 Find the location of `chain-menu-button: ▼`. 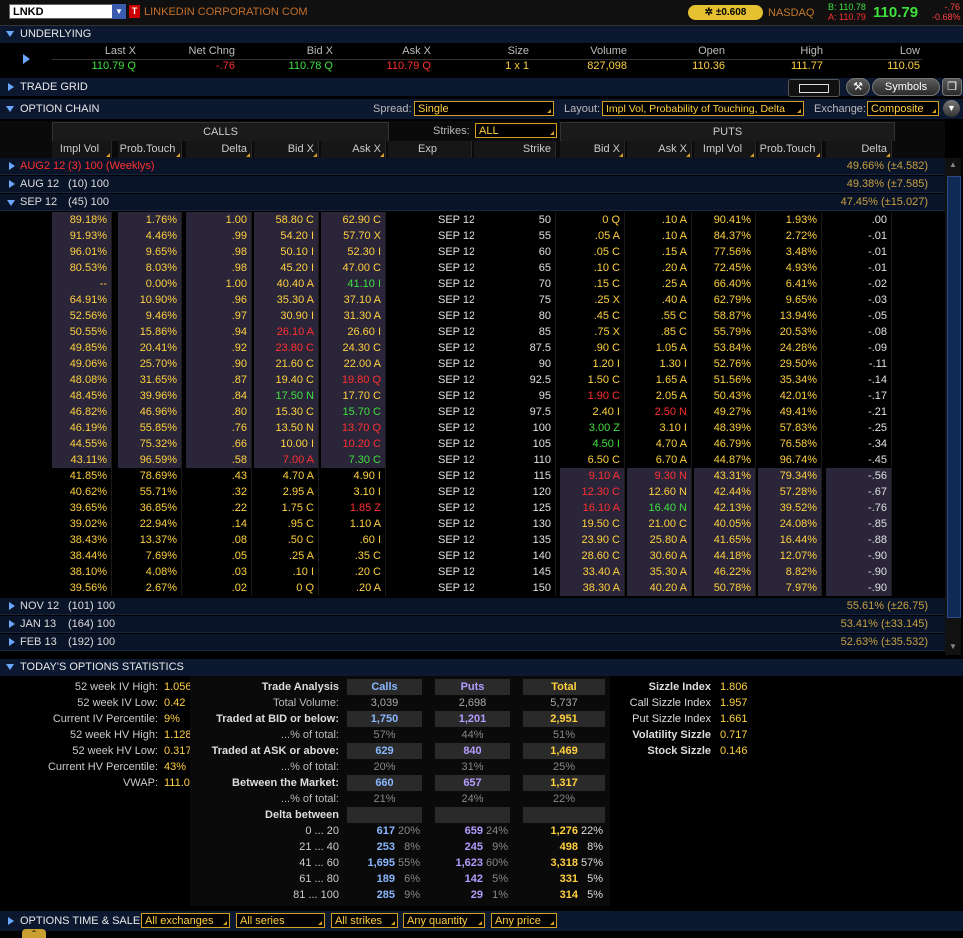

chain-menu-button: ▼ is located at coordinates (951, 108).